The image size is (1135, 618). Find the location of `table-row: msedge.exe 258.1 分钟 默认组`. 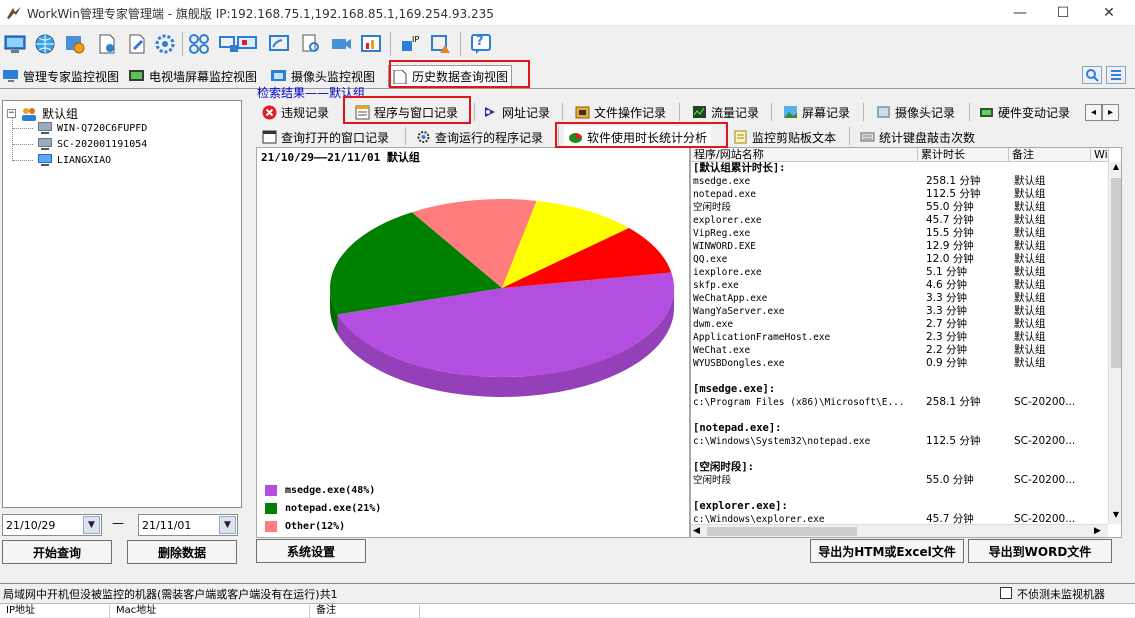

table-row: msedge.exe 258.1 分钟 默认组 is located at coordinates (900, 181).